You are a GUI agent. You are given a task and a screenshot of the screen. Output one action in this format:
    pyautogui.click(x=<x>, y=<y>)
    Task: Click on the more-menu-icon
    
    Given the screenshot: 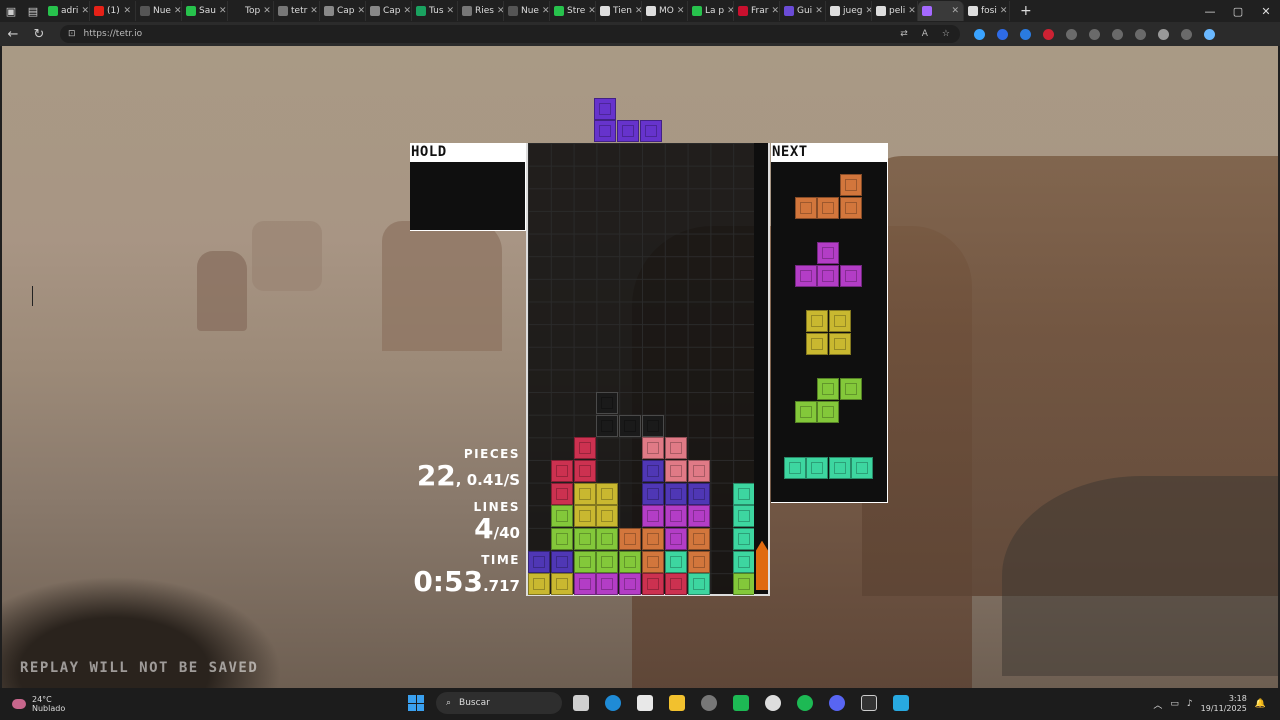 What is the action you would take?
    pyautogui.click(x=1186, y=34)
    